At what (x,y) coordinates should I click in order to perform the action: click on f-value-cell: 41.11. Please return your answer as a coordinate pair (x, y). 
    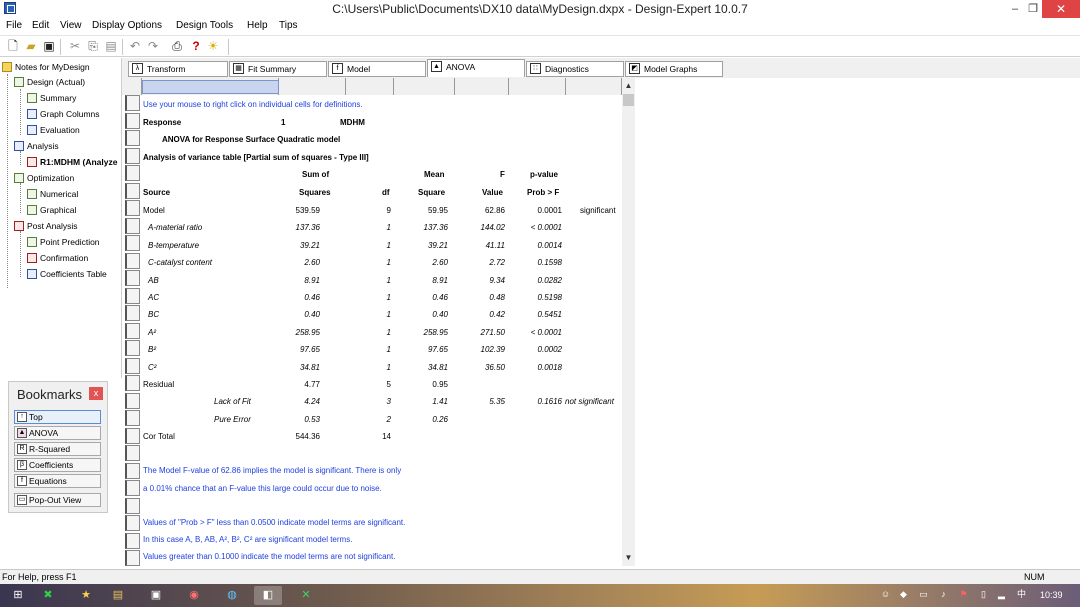
    Looking at the image, I should click on (475, 245).